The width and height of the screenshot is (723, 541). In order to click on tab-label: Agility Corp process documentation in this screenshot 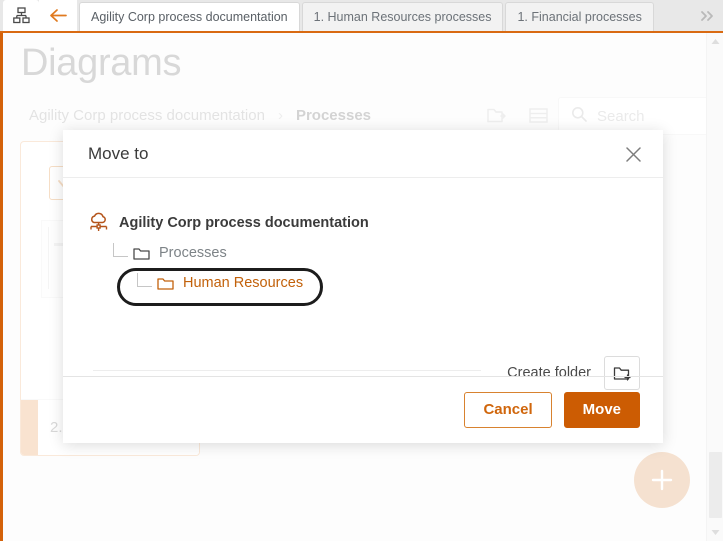, I will do `click(189, 17)`.